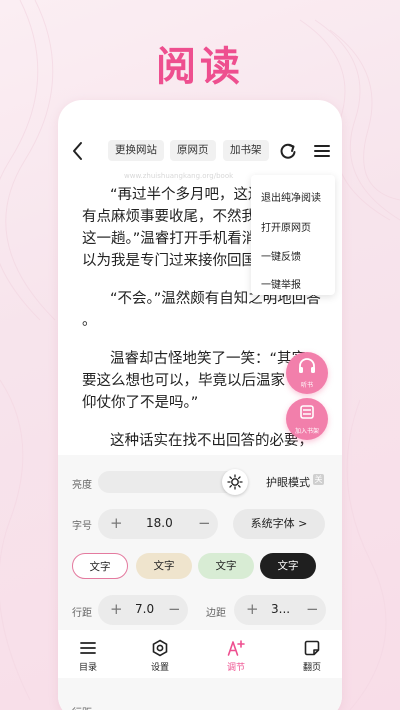 This screenshot has height=710, width=400. What do you see at coordinates (322, 151) in the screenshot?
I see `menu-icon` at bounding box center [322, 151].